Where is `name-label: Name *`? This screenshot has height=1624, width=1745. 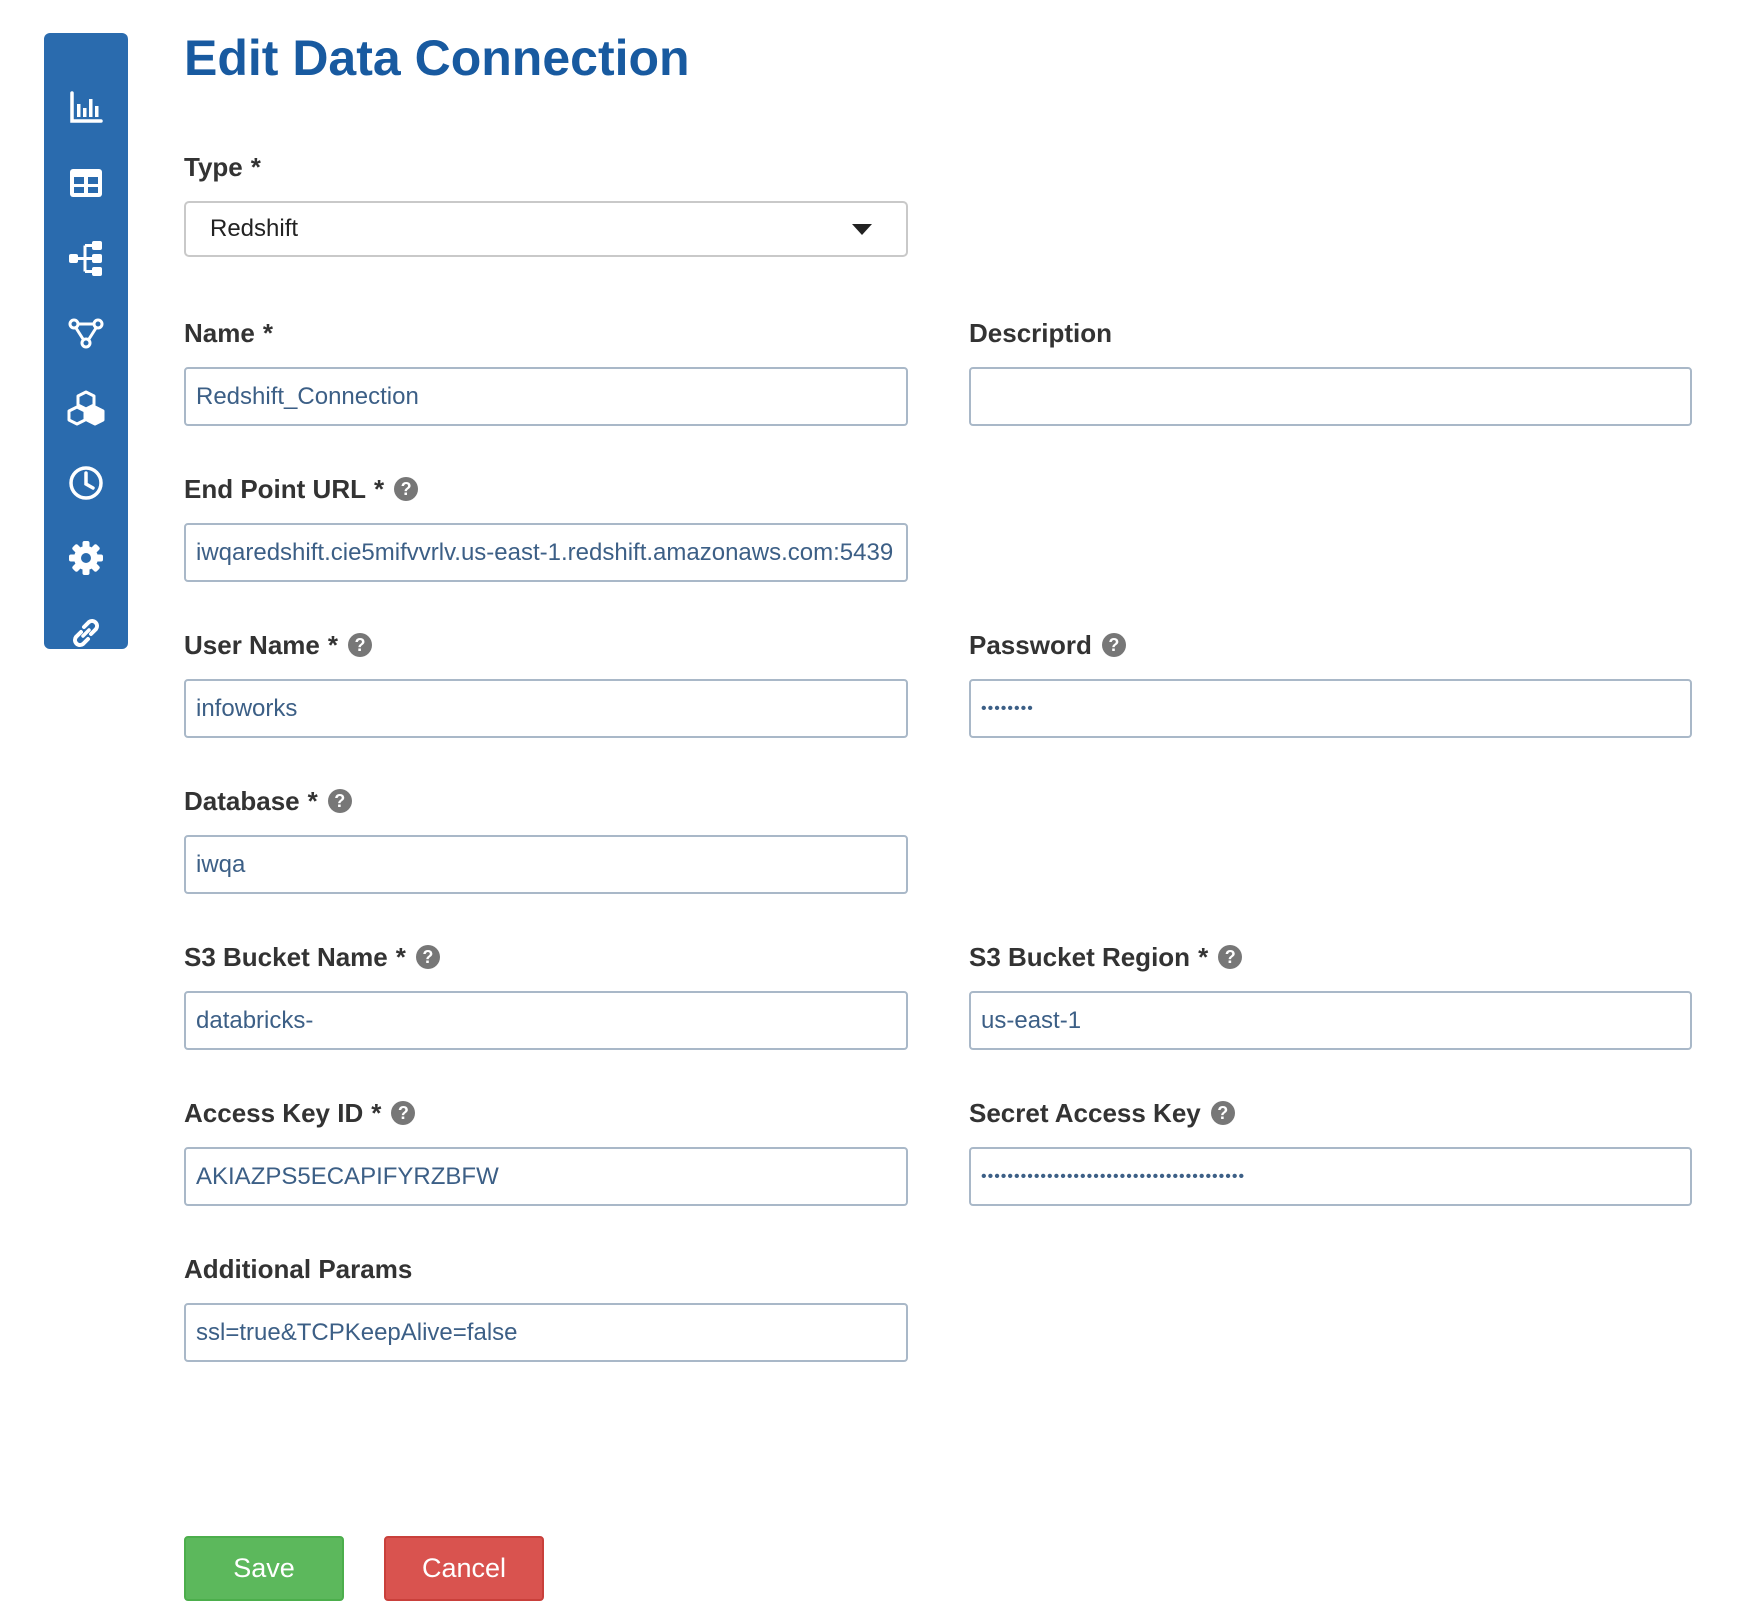
name-label: Name * is located at coordinates (228, 333).